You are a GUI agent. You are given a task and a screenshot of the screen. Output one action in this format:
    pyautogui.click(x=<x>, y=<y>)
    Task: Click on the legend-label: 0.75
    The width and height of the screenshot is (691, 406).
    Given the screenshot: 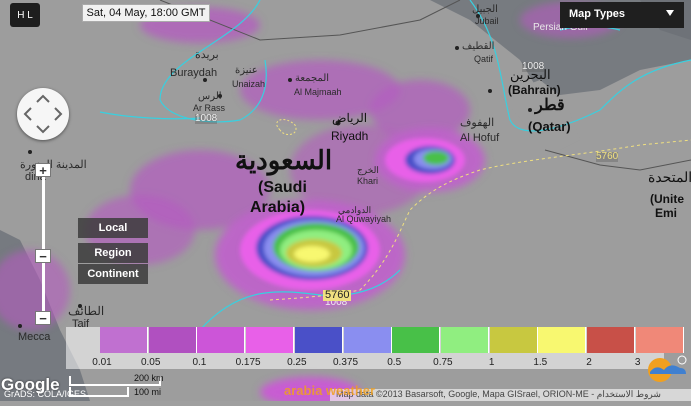 What is the action you would take?
    pyautogui.click(x=443, y=362)
    